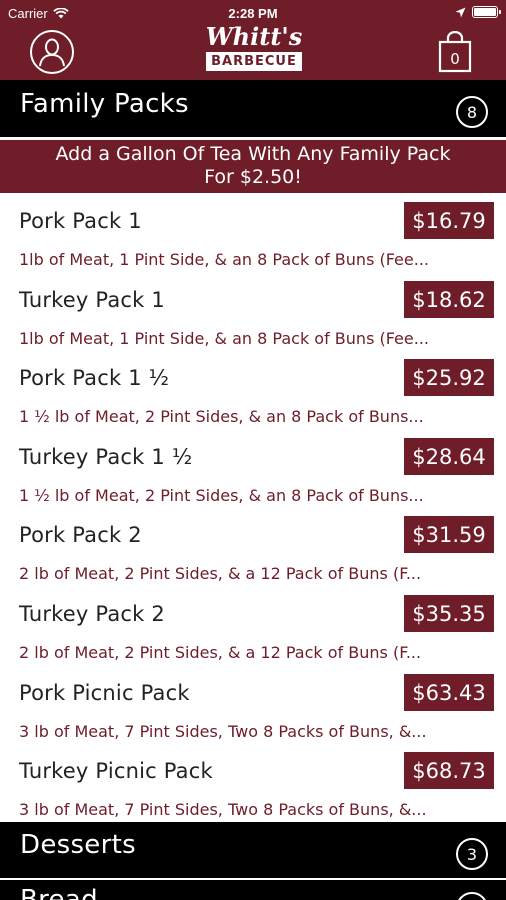 This screenshot has width=506, height=900. Describe the element at coordinates (78, 845) in the screenshot. I see `section-title: Desserts` at that location.